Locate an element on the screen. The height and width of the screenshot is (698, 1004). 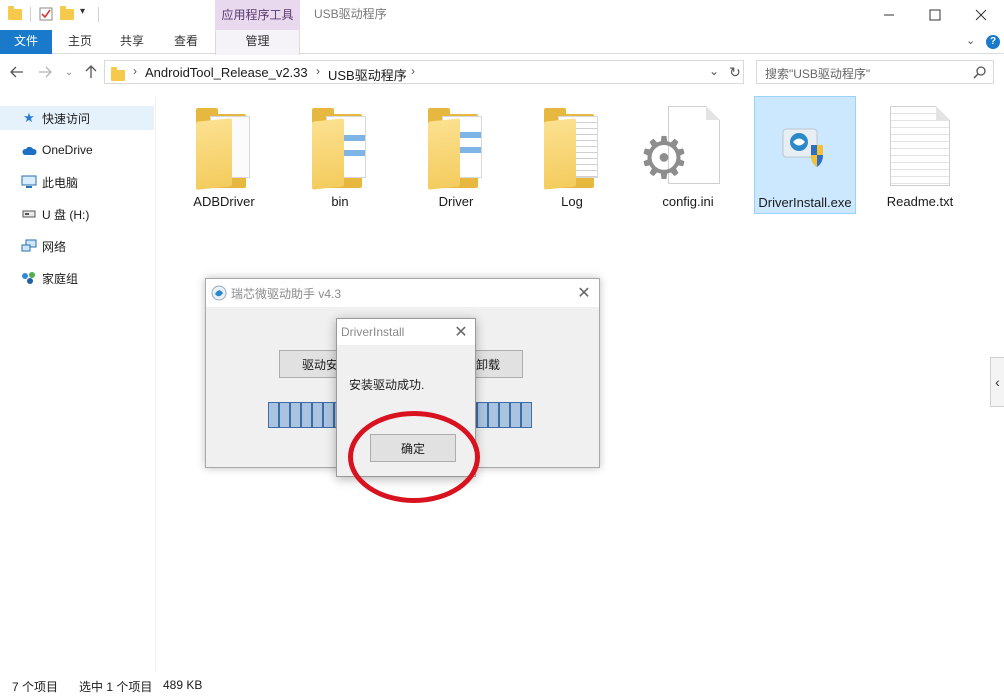
minimize-button is located at coordinates (889, 15).